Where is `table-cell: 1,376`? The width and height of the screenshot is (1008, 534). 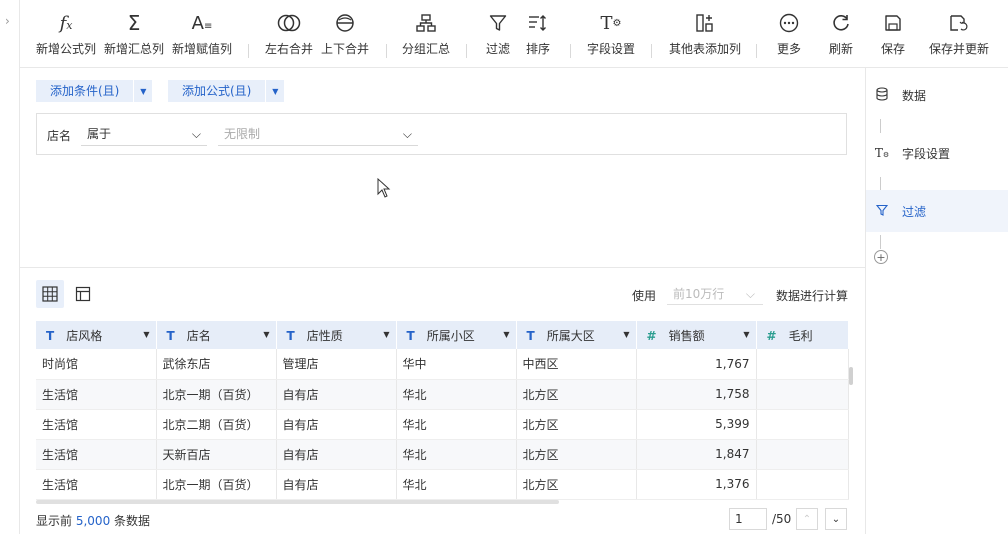 table-cell: 1,376 is located at coordinates (696, 484).